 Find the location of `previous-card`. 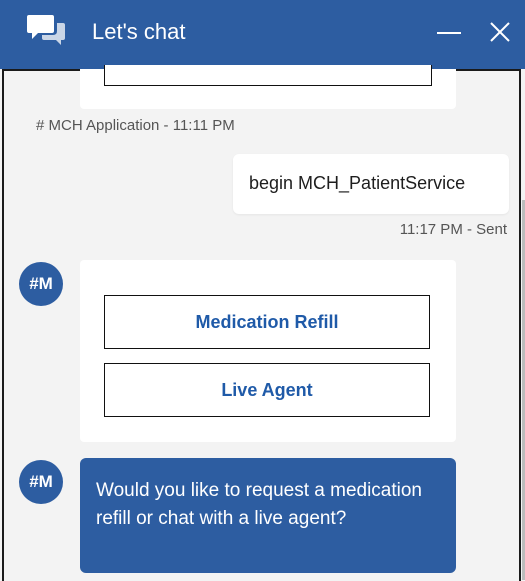

previous-card is located at coordinates (268, 87).